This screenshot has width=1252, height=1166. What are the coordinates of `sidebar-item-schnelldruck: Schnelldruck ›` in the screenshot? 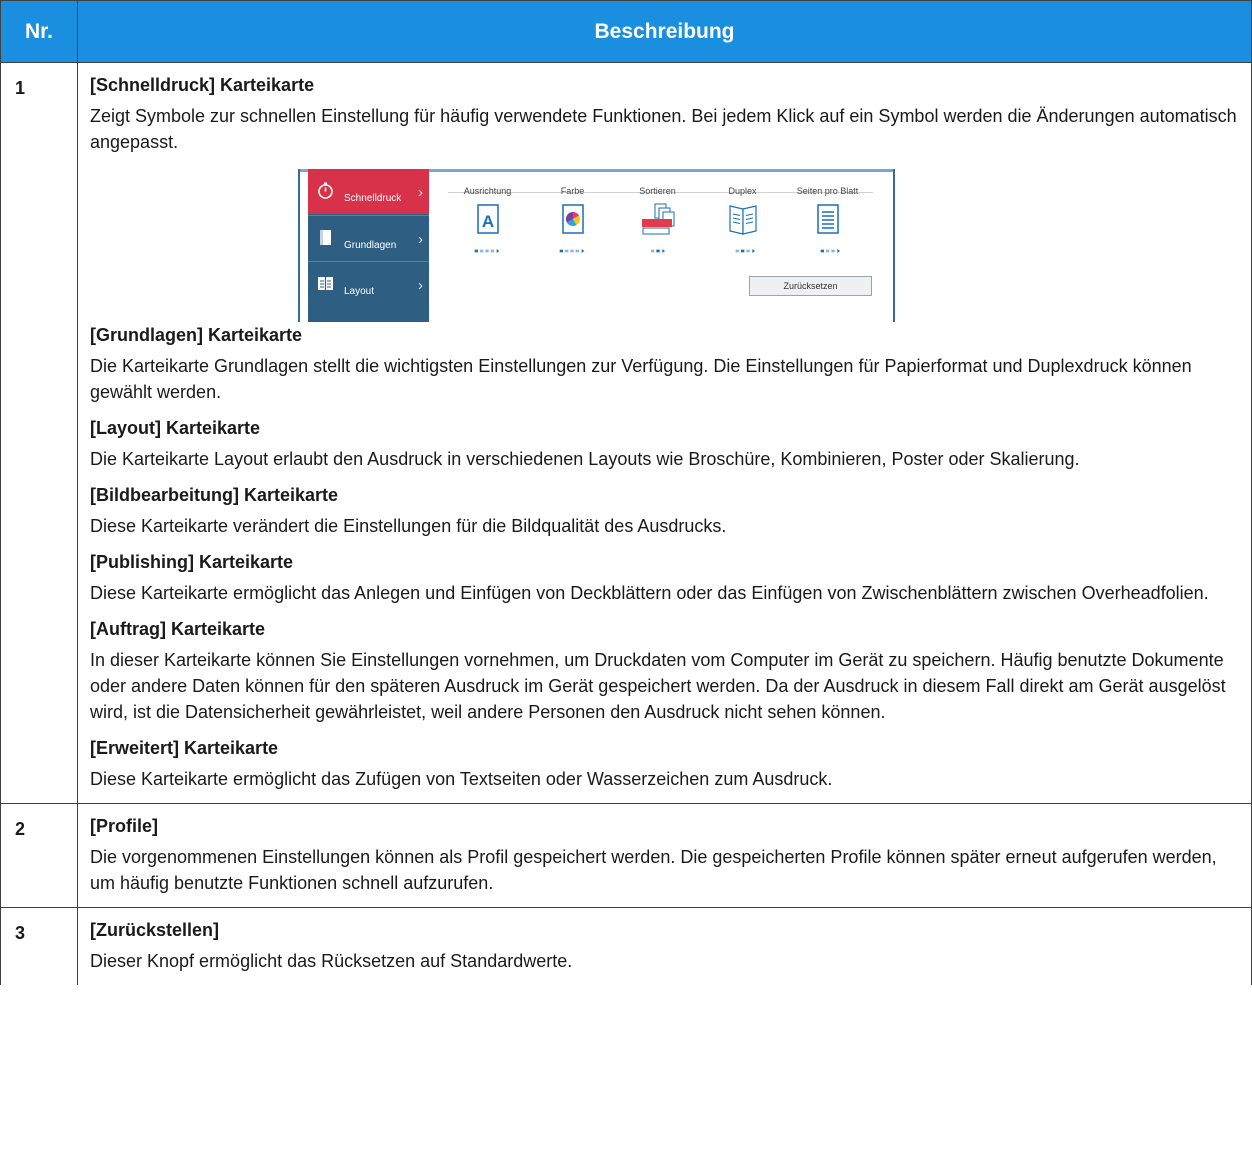 It's located at (368, 191).